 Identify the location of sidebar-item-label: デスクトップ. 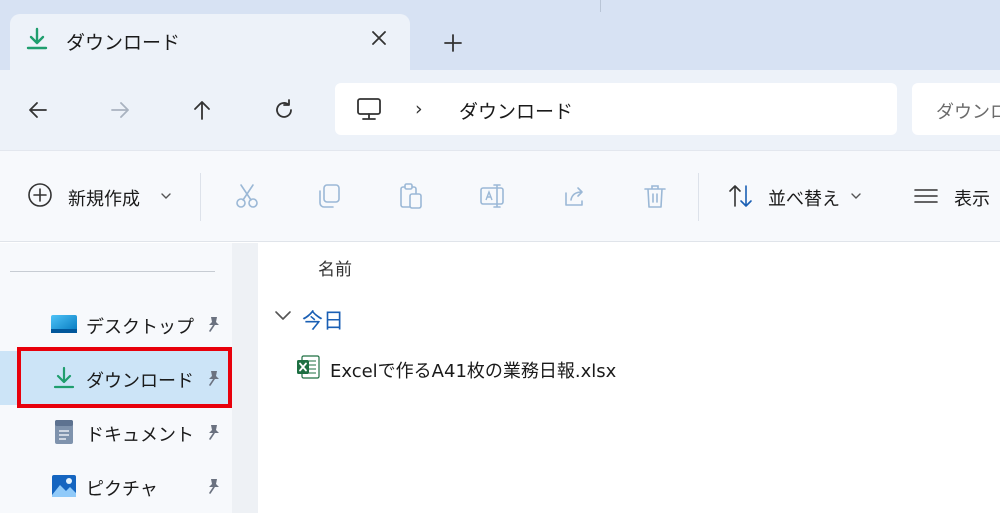
(140, 327).